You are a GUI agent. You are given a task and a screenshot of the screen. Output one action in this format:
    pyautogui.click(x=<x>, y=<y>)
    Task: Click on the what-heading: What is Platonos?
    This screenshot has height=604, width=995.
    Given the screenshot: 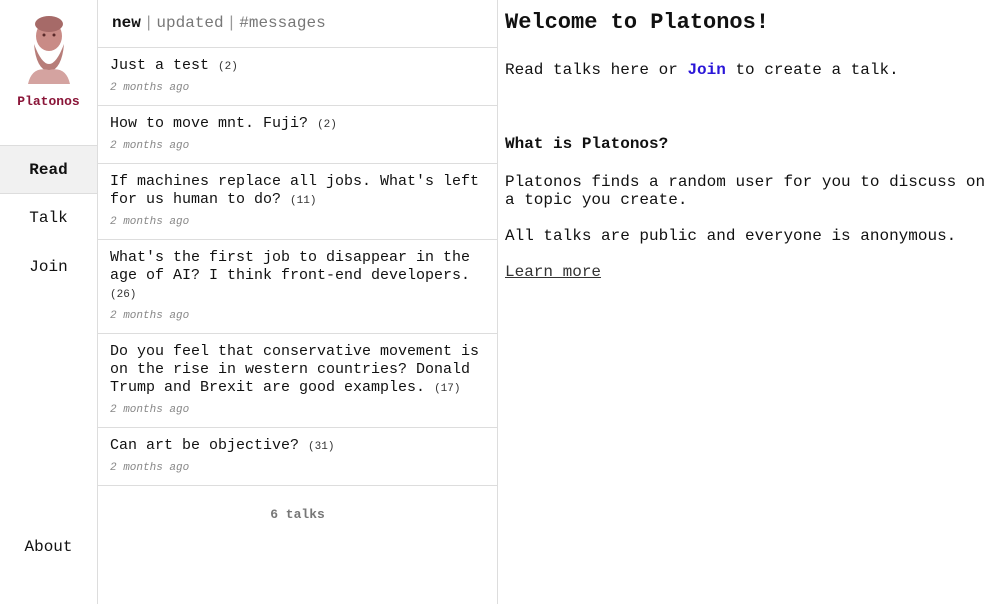 What is the action you would take?
    pyautogui.click(x=587, y=144)
    